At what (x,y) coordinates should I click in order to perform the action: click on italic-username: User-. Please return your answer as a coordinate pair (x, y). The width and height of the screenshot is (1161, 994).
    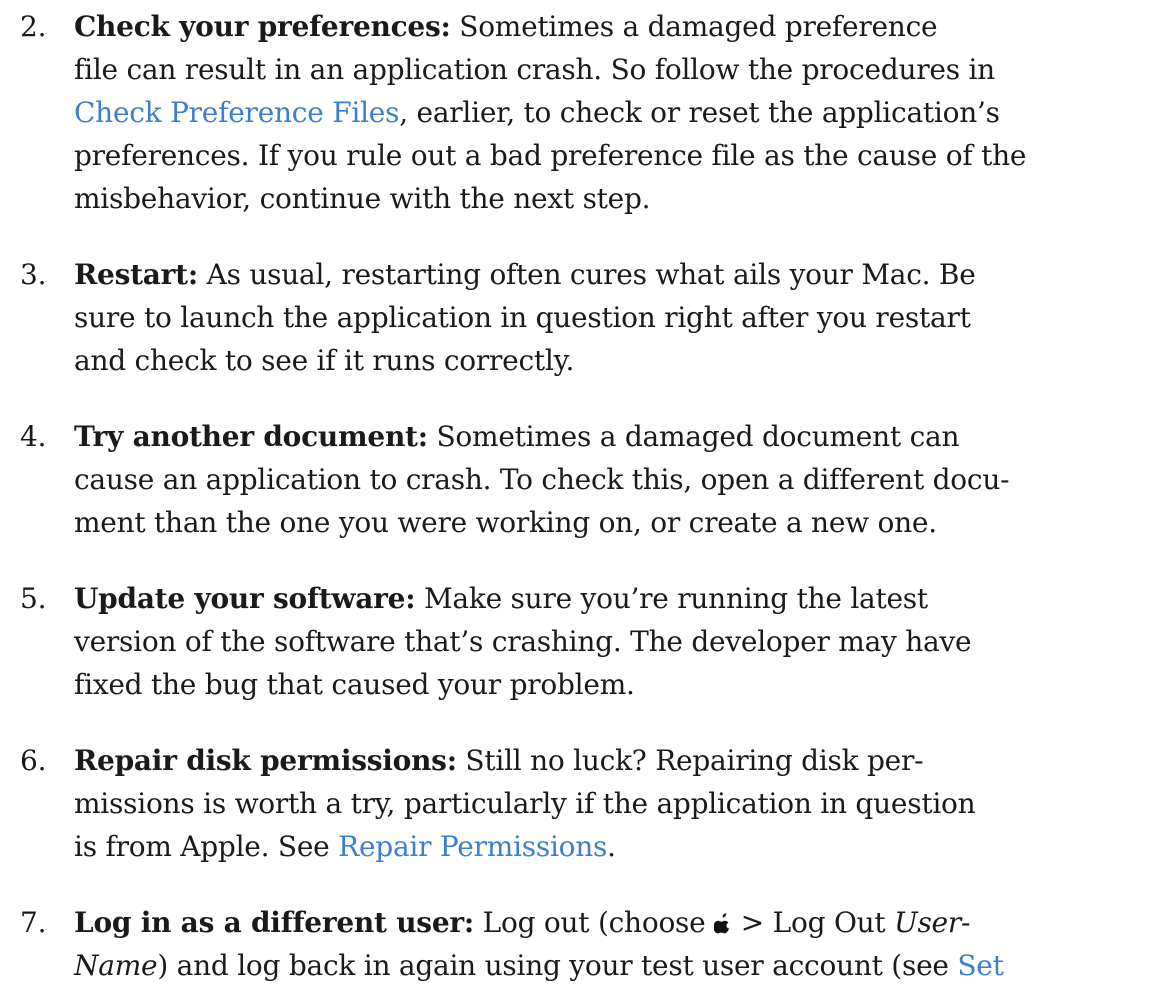
    Looking at the image, I should click on (932, 922).